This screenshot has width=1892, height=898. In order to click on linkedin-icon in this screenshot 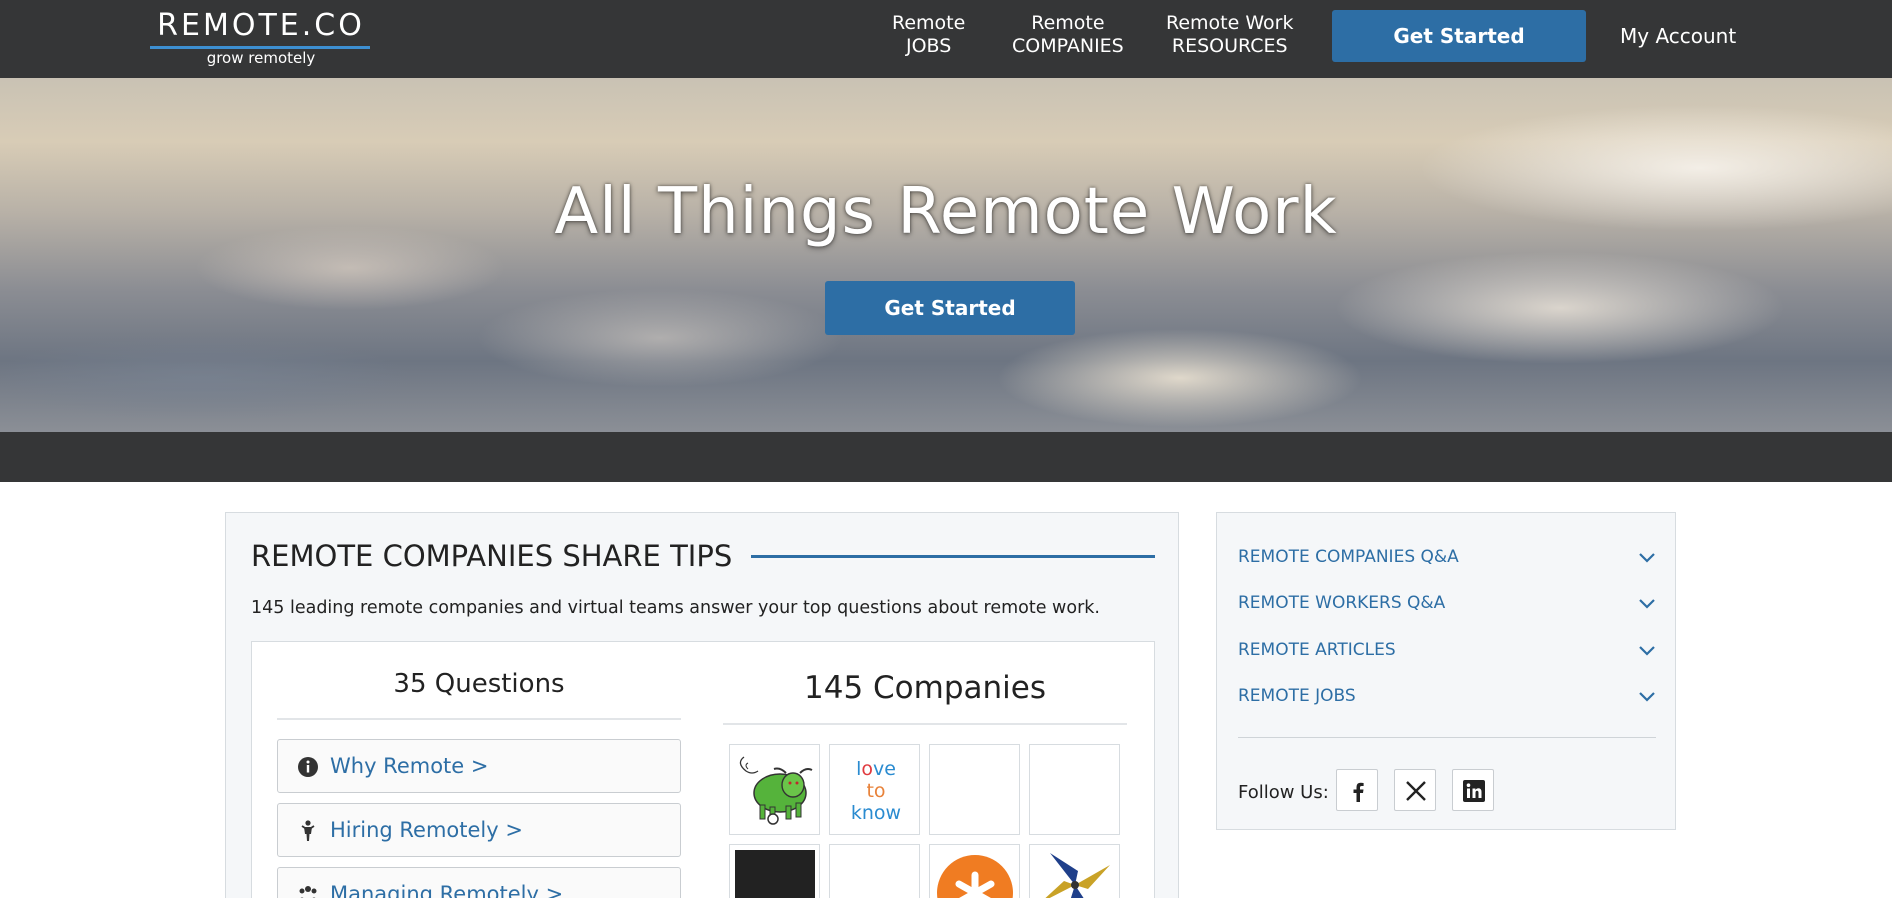, I will do `click(1474, 791)`.